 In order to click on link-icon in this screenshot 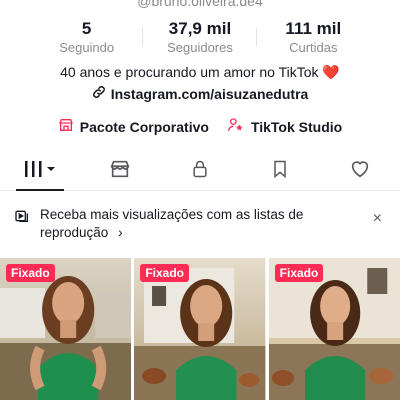, I will do `click(99, 93)`.